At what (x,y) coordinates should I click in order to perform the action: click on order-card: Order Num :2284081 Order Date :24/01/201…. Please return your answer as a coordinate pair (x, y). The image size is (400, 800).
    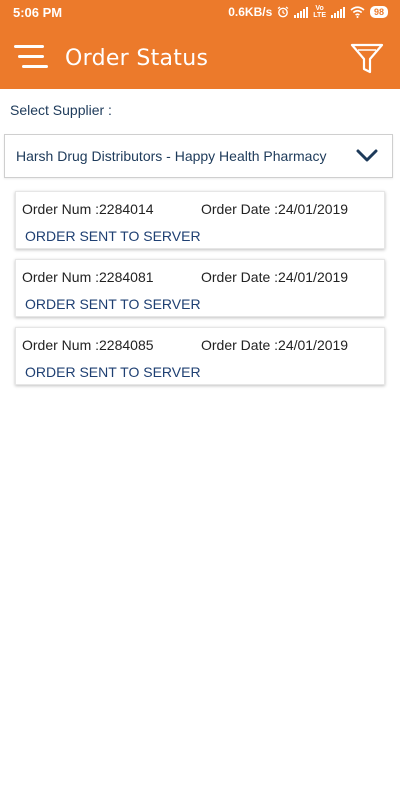
    Looking at the image, I should click on (200, 288).